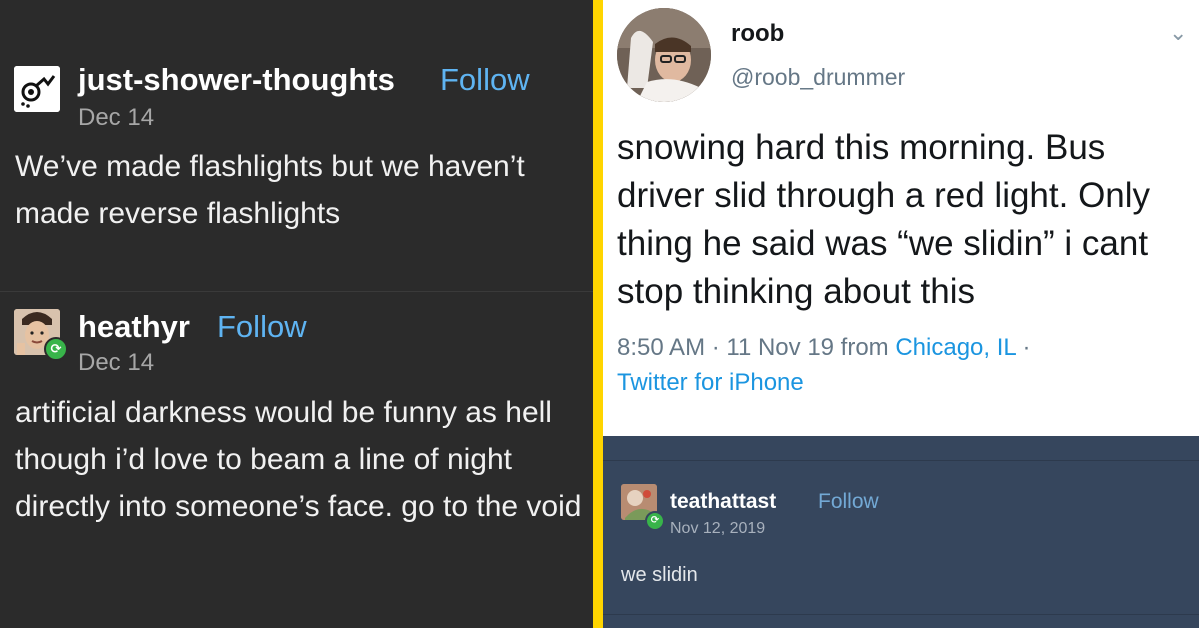  I want to click on profile-photo-icon, so click(664, 55).